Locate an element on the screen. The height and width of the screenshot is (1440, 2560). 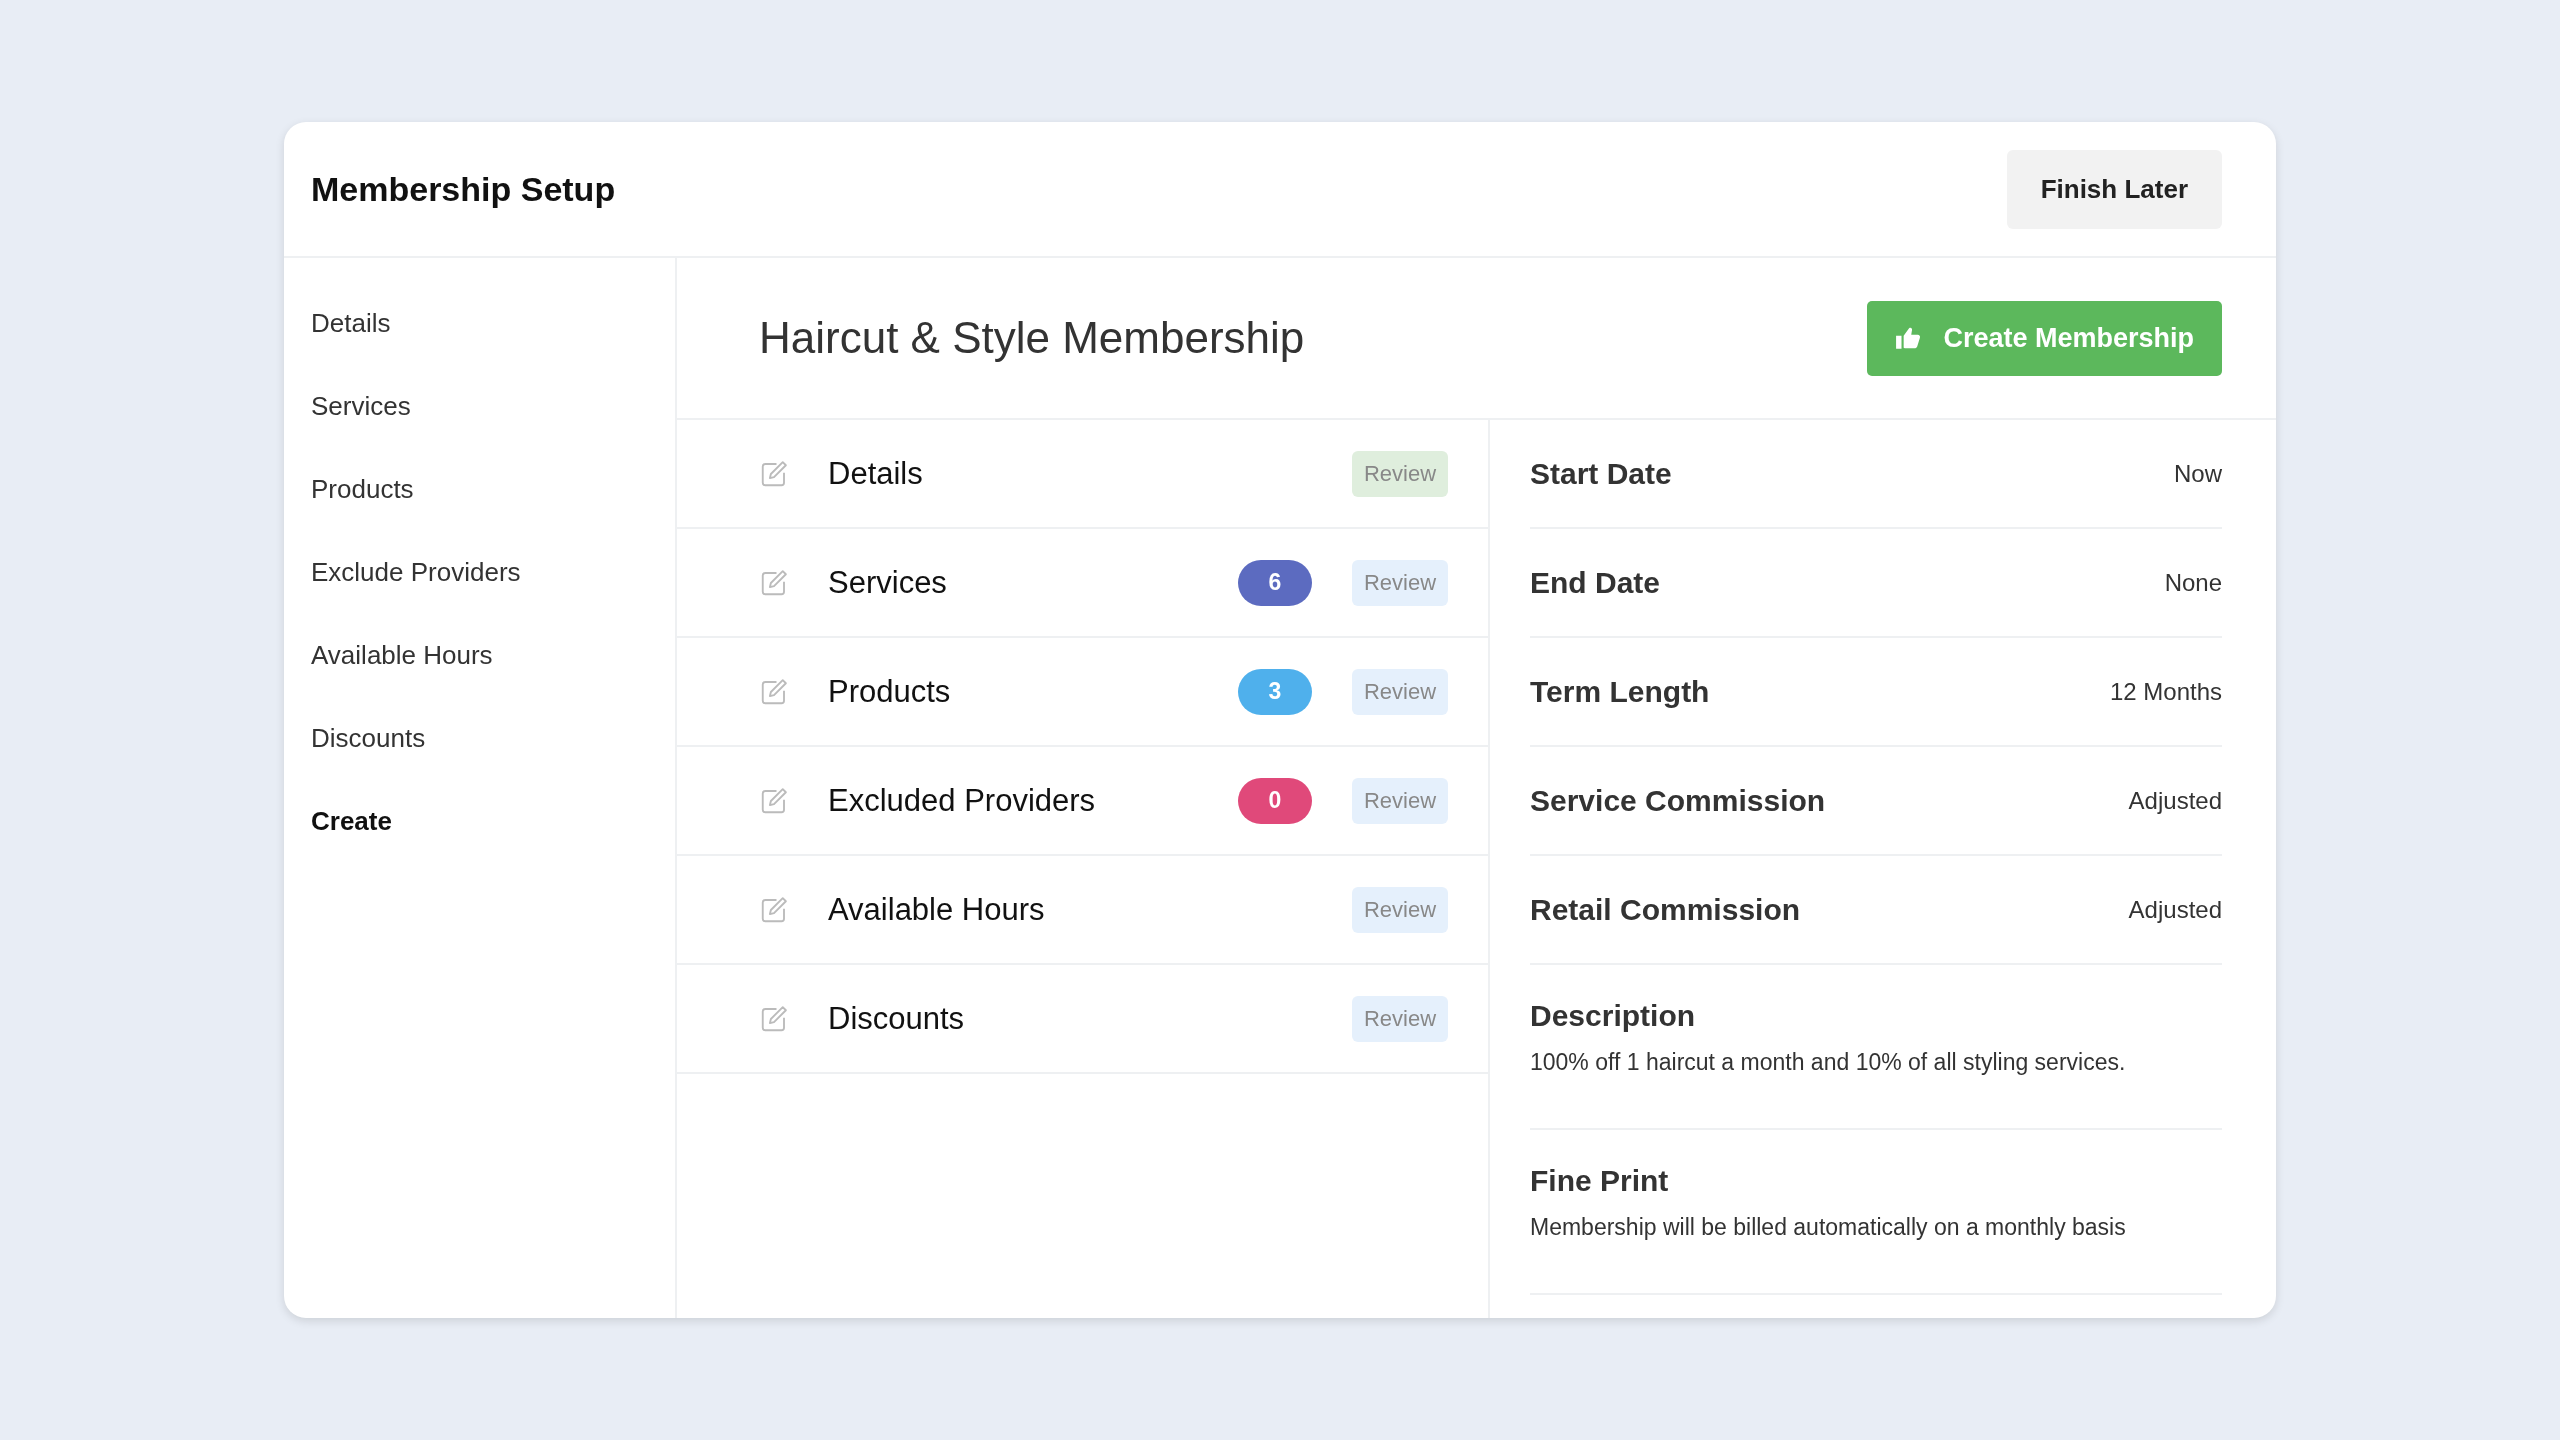
sidebar-item: Create is located at coordinates (493, 821).